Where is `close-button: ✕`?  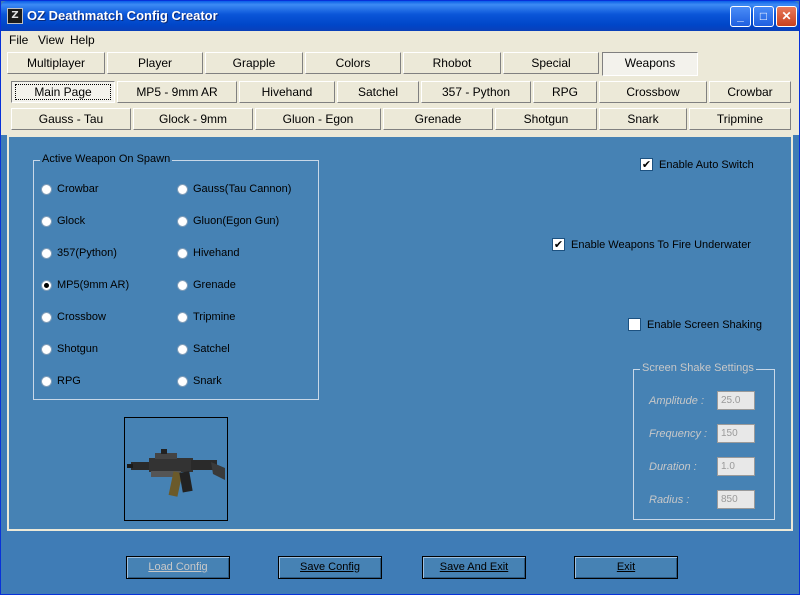
close-button: ✕ is located at coordinates (786, 16).